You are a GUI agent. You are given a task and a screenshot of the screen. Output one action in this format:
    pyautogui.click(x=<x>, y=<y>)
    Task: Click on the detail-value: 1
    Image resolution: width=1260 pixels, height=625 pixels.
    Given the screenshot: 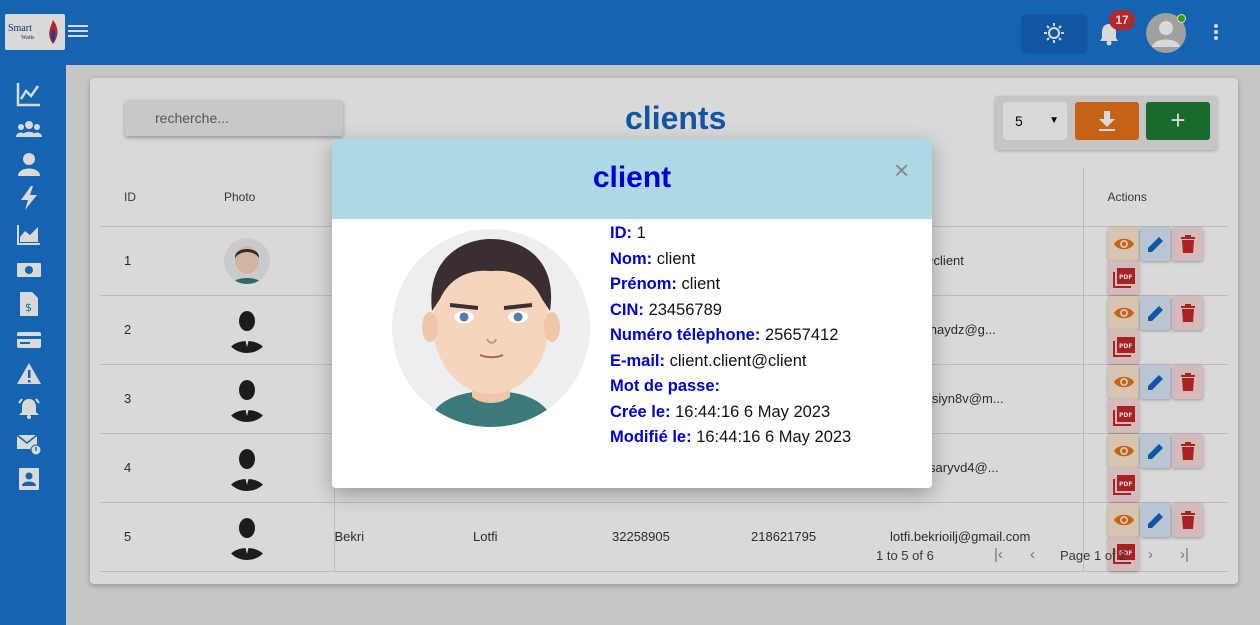 What is the action you would take?
    pyautogui.click(x=641, y=233)
    